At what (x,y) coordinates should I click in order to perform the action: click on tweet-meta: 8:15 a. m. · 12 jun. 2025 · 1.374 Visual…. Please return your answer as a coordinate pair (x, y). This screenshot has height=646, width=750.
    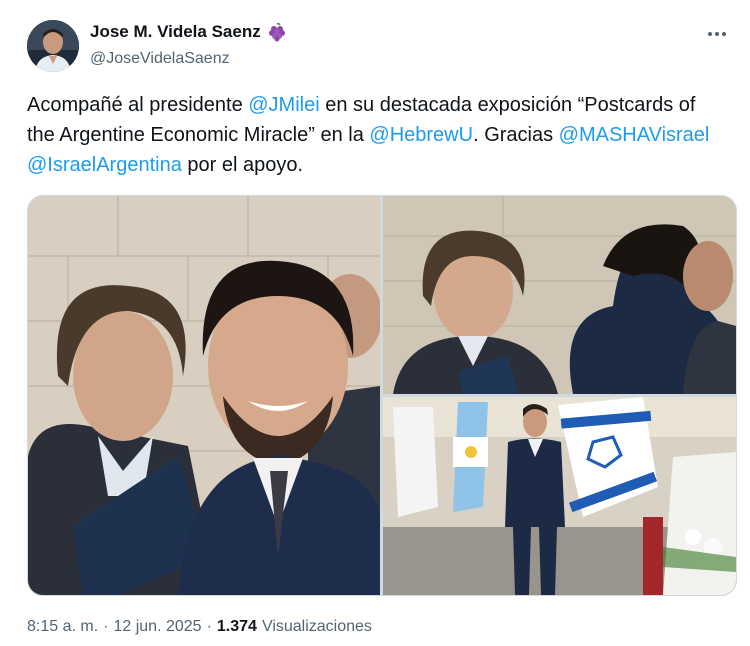
    Looking at the image, I should click on (199, 627).